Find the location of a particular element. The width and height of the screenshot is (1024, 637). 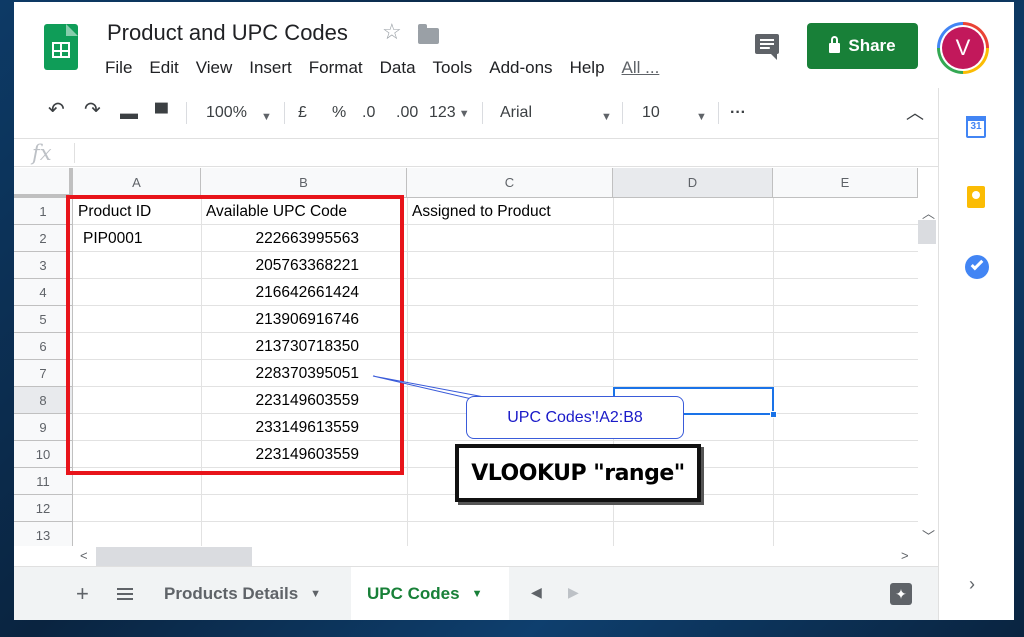

scroll-left-icon: < is located at coordinates (84, 555).